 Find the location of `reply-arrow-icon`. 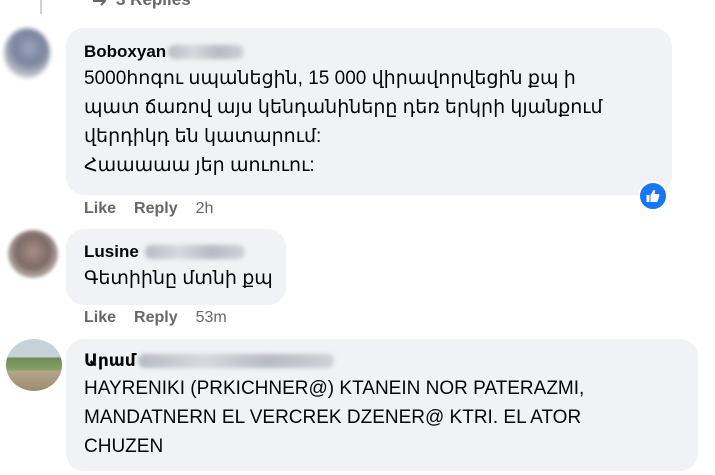

reply-arrow-icon is located at coordinates (100, 3).